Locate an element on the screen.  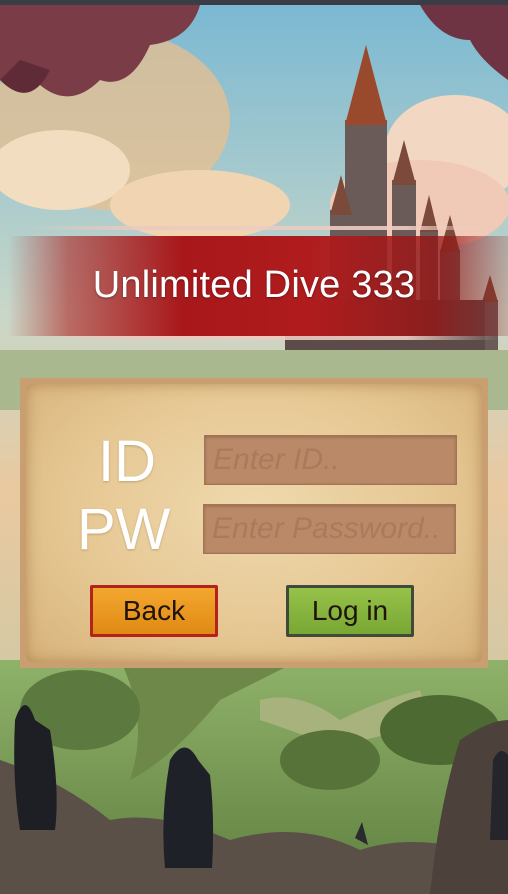
banner-top-line is located at coordinates (265, 228).